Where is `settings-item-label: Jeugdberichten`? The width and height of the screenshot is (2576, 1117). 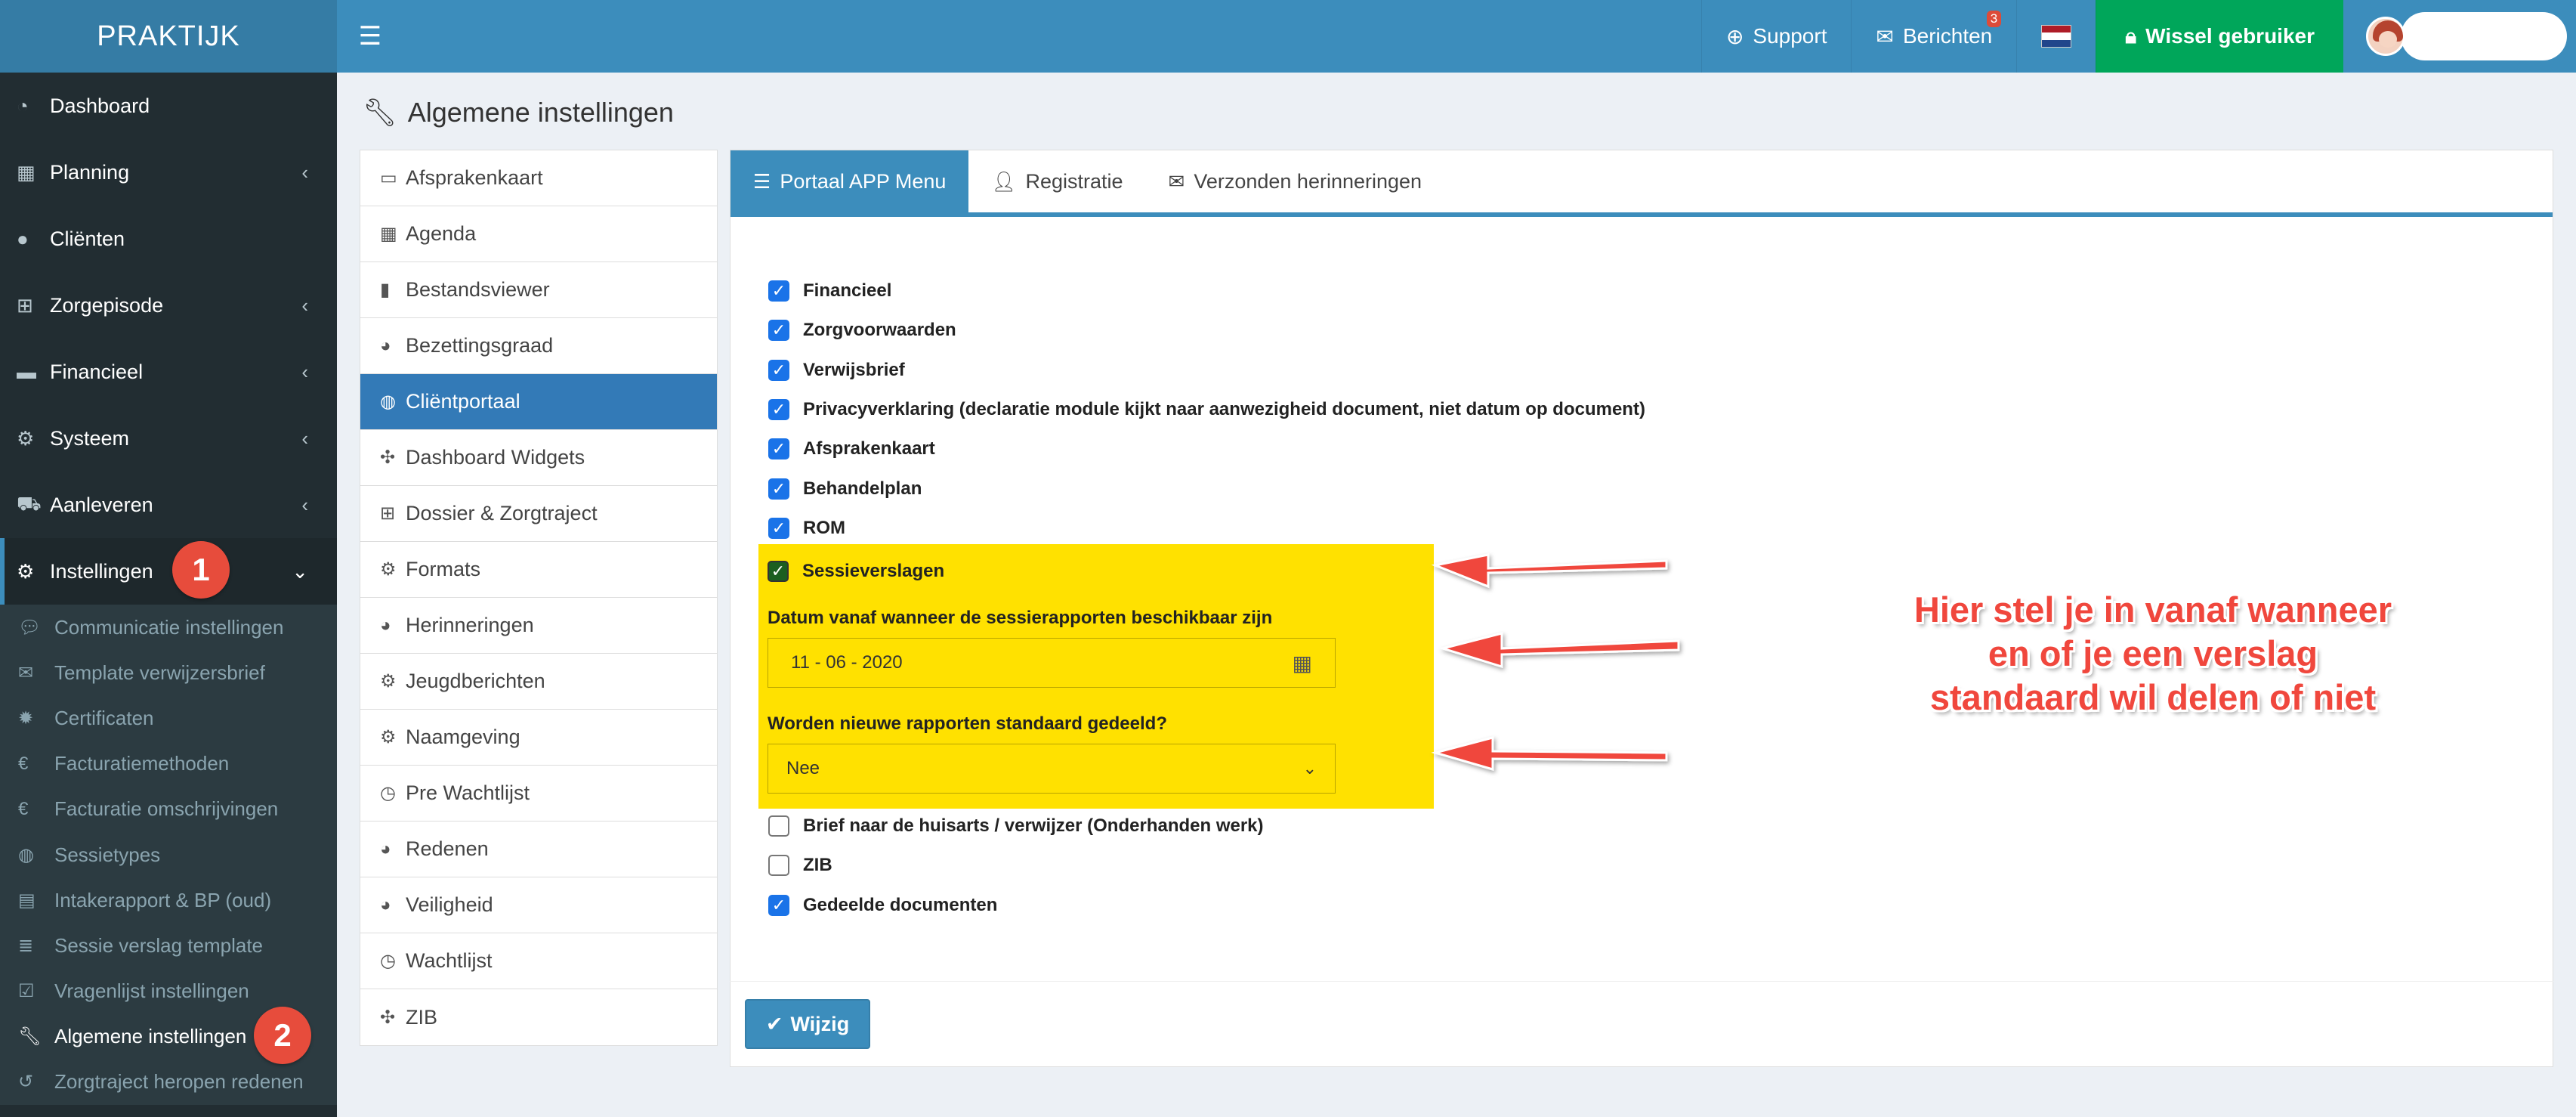 settings-item-label: Jeugdberichten is located at coordinates (475, 681).